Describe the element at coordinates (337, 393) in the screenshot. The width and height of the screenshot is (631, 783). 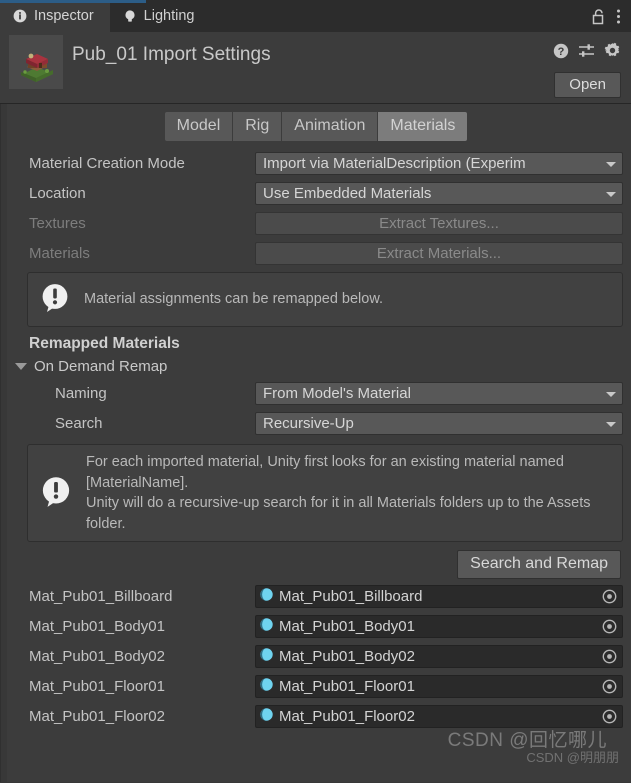
I see `naming-value: From Model's Material` at that location.